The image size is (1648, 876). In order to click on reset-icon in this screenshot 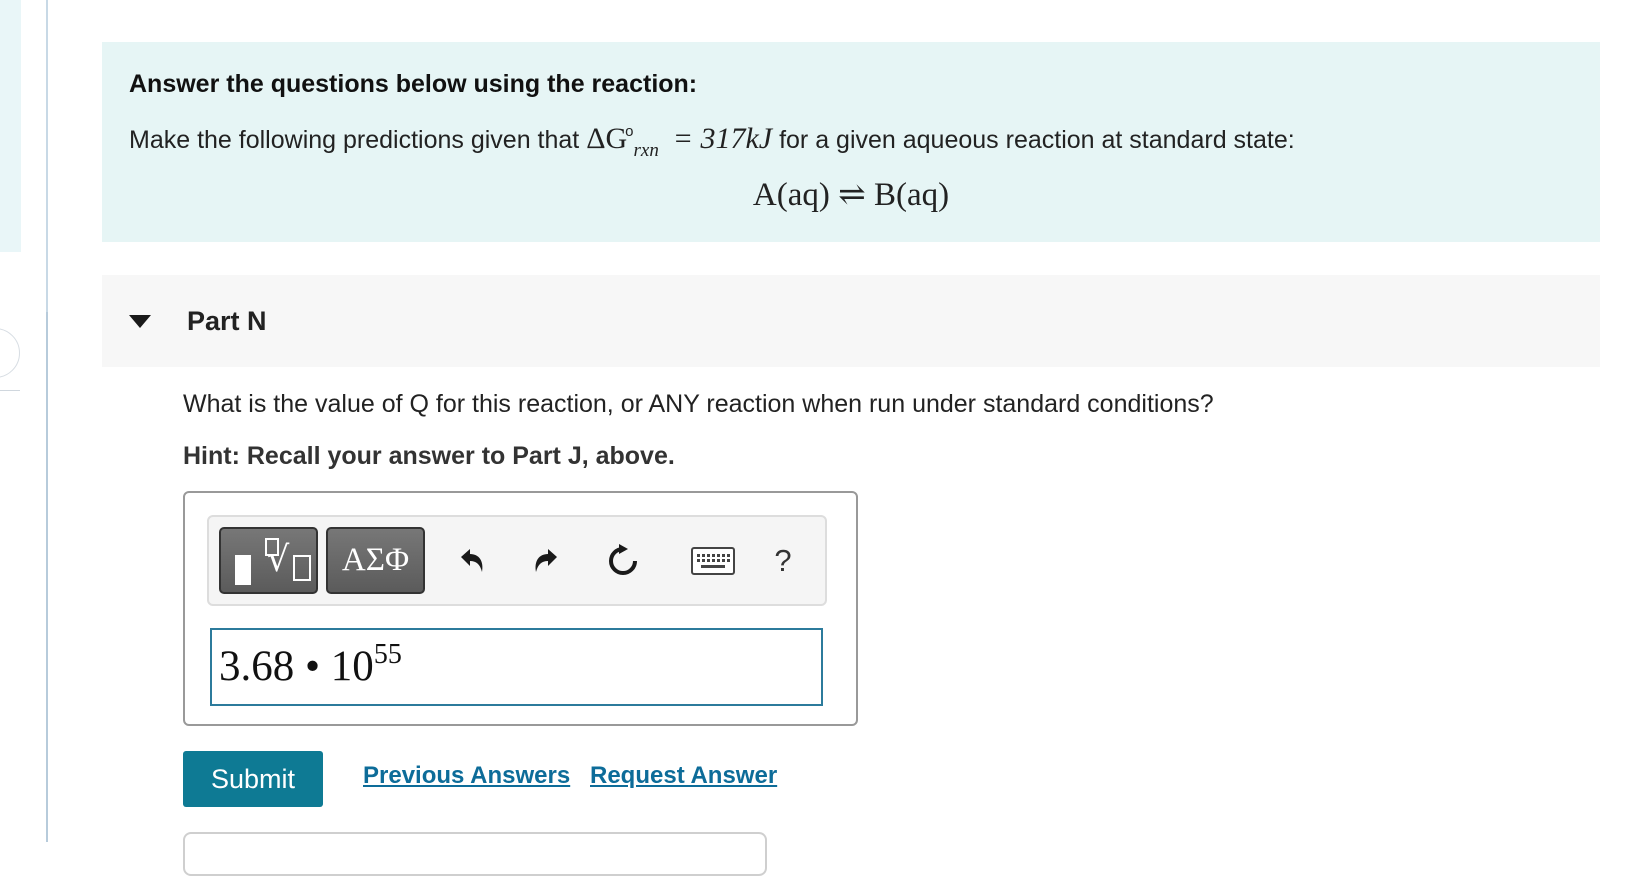, I will do `click(623, 559)`.